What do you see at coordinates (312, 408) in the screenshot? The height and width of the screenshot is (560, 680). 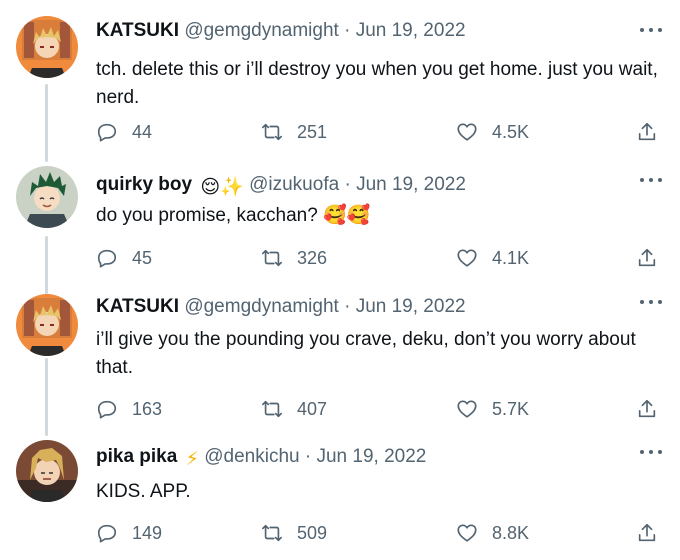 I see `retweet-count: 407` at bounding box center [312, 408].